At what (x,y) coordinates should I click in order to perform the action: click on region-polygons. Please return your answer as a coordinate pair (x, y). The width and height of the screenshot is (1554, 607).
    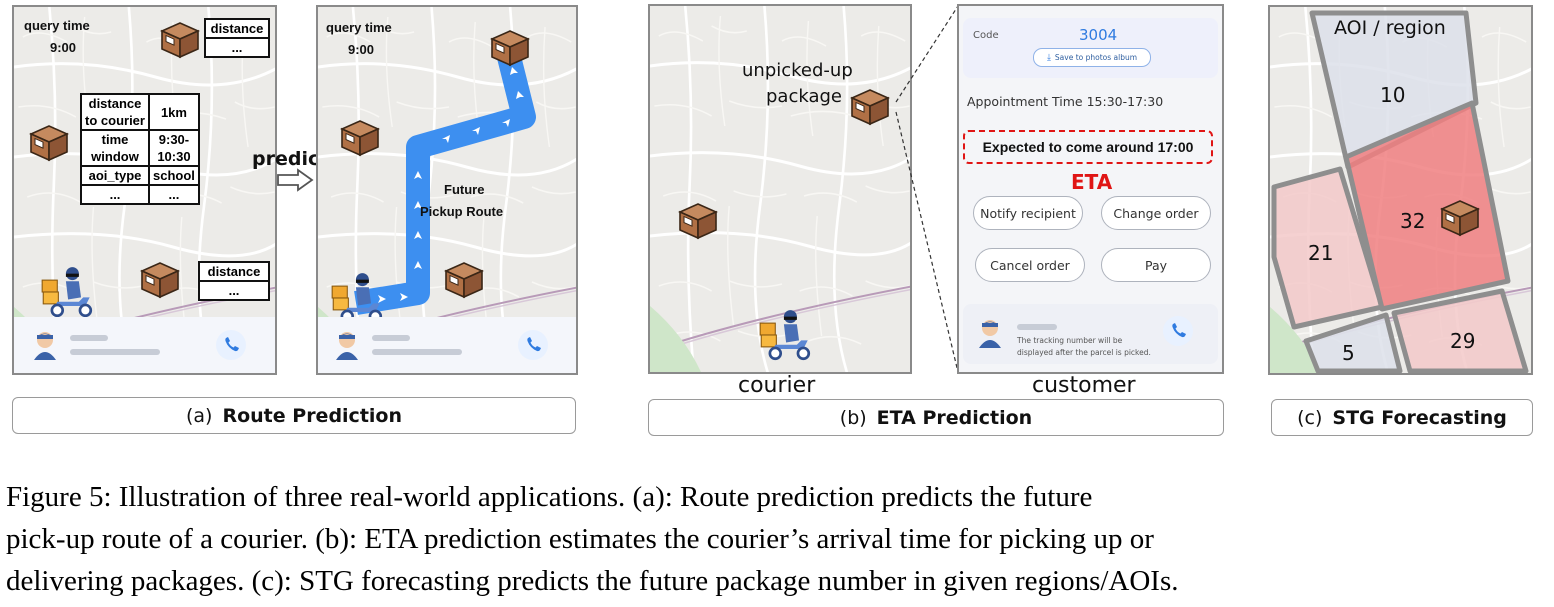
    Looking at the image, I should click on (1400, 191).